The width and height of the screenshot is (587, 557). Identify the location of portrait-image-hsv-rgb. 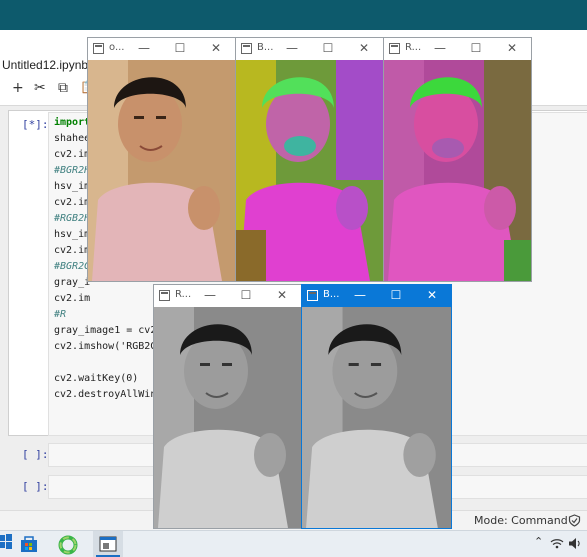
(457, 170).